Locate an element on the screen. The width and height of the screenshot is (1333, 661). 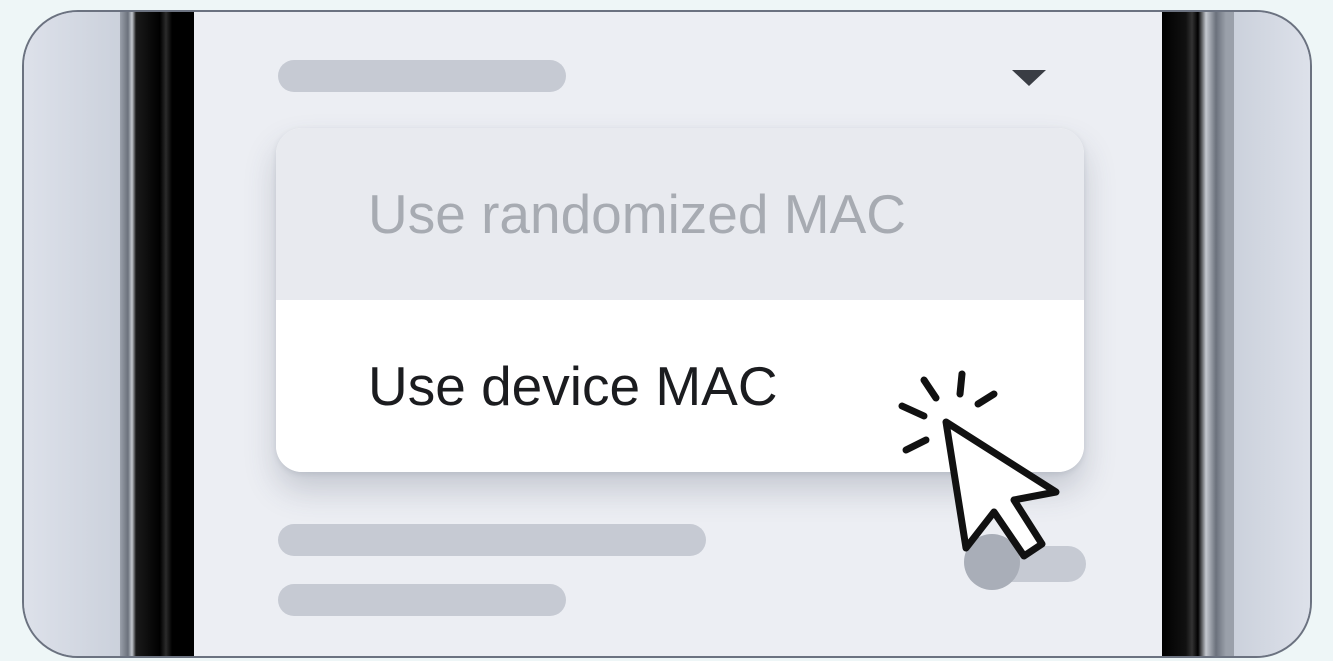
setting-sublabel-placeholder is located at coordinates (422, 600).